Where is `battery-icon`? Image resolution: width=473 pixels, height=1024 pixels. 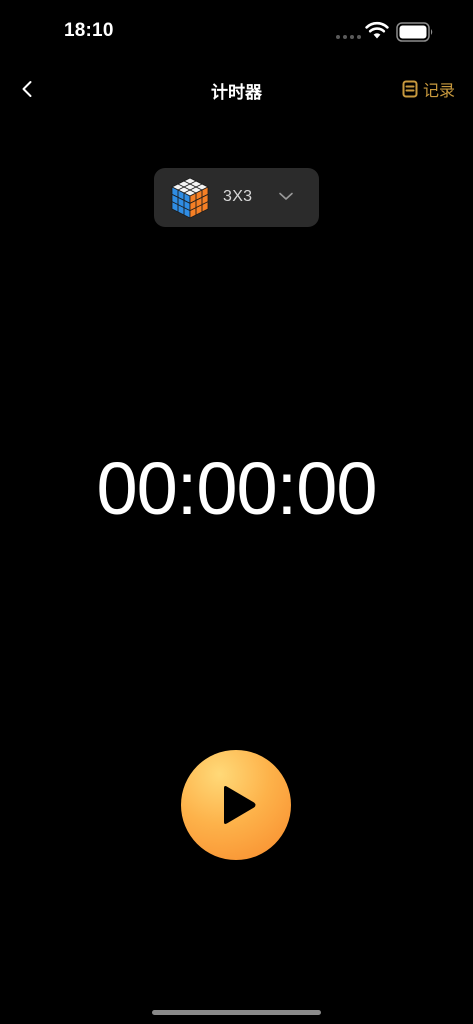 battery-icon is located at coordinates (414, 32).